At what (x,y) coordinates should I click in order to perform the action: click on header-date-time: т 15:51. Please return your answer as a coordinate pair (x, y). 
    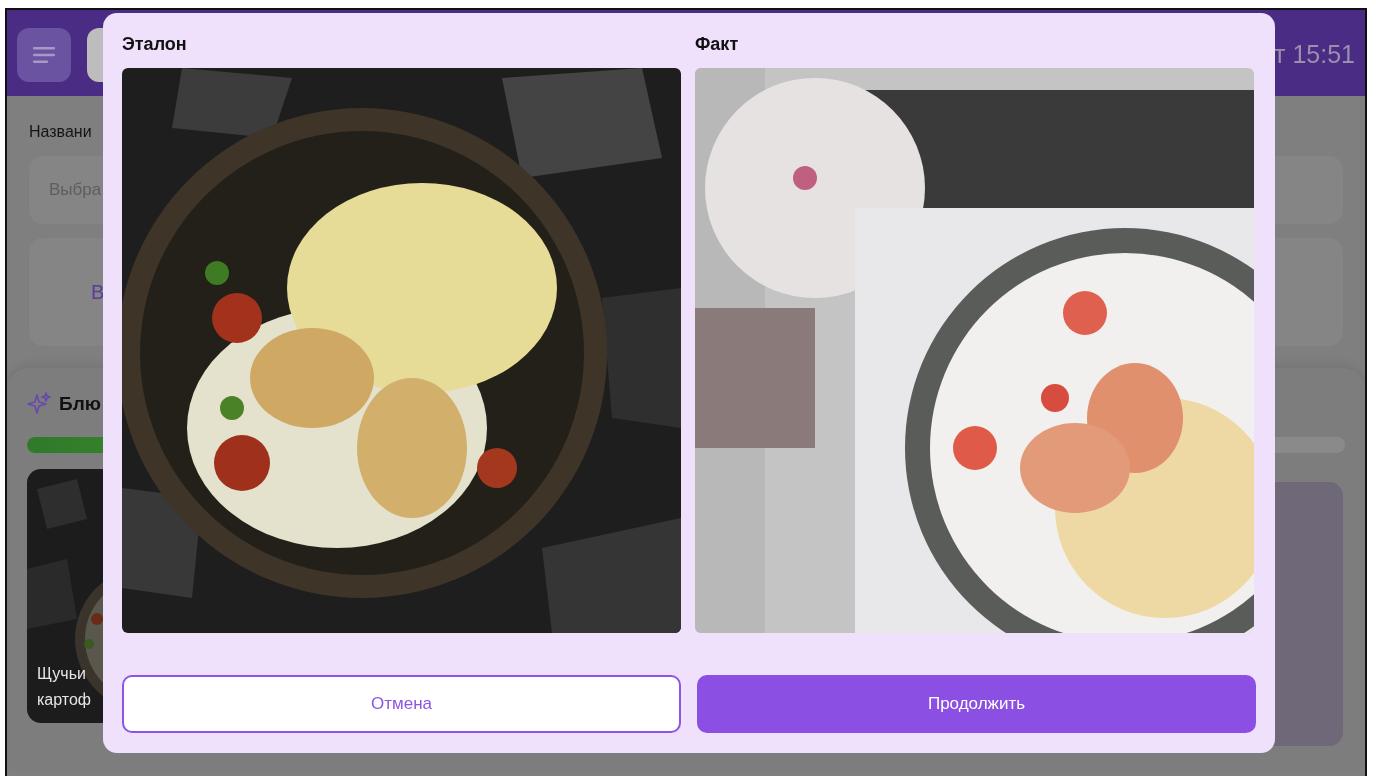
    Looking at the image, I should click on (1314, 54).